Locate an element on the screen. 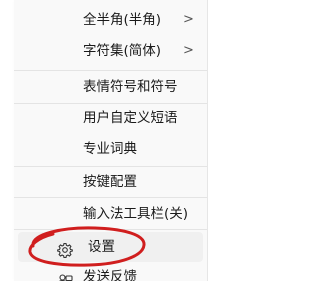  menu-item-label: 输入法工具栏(关) is located at coordinates (136, 214).